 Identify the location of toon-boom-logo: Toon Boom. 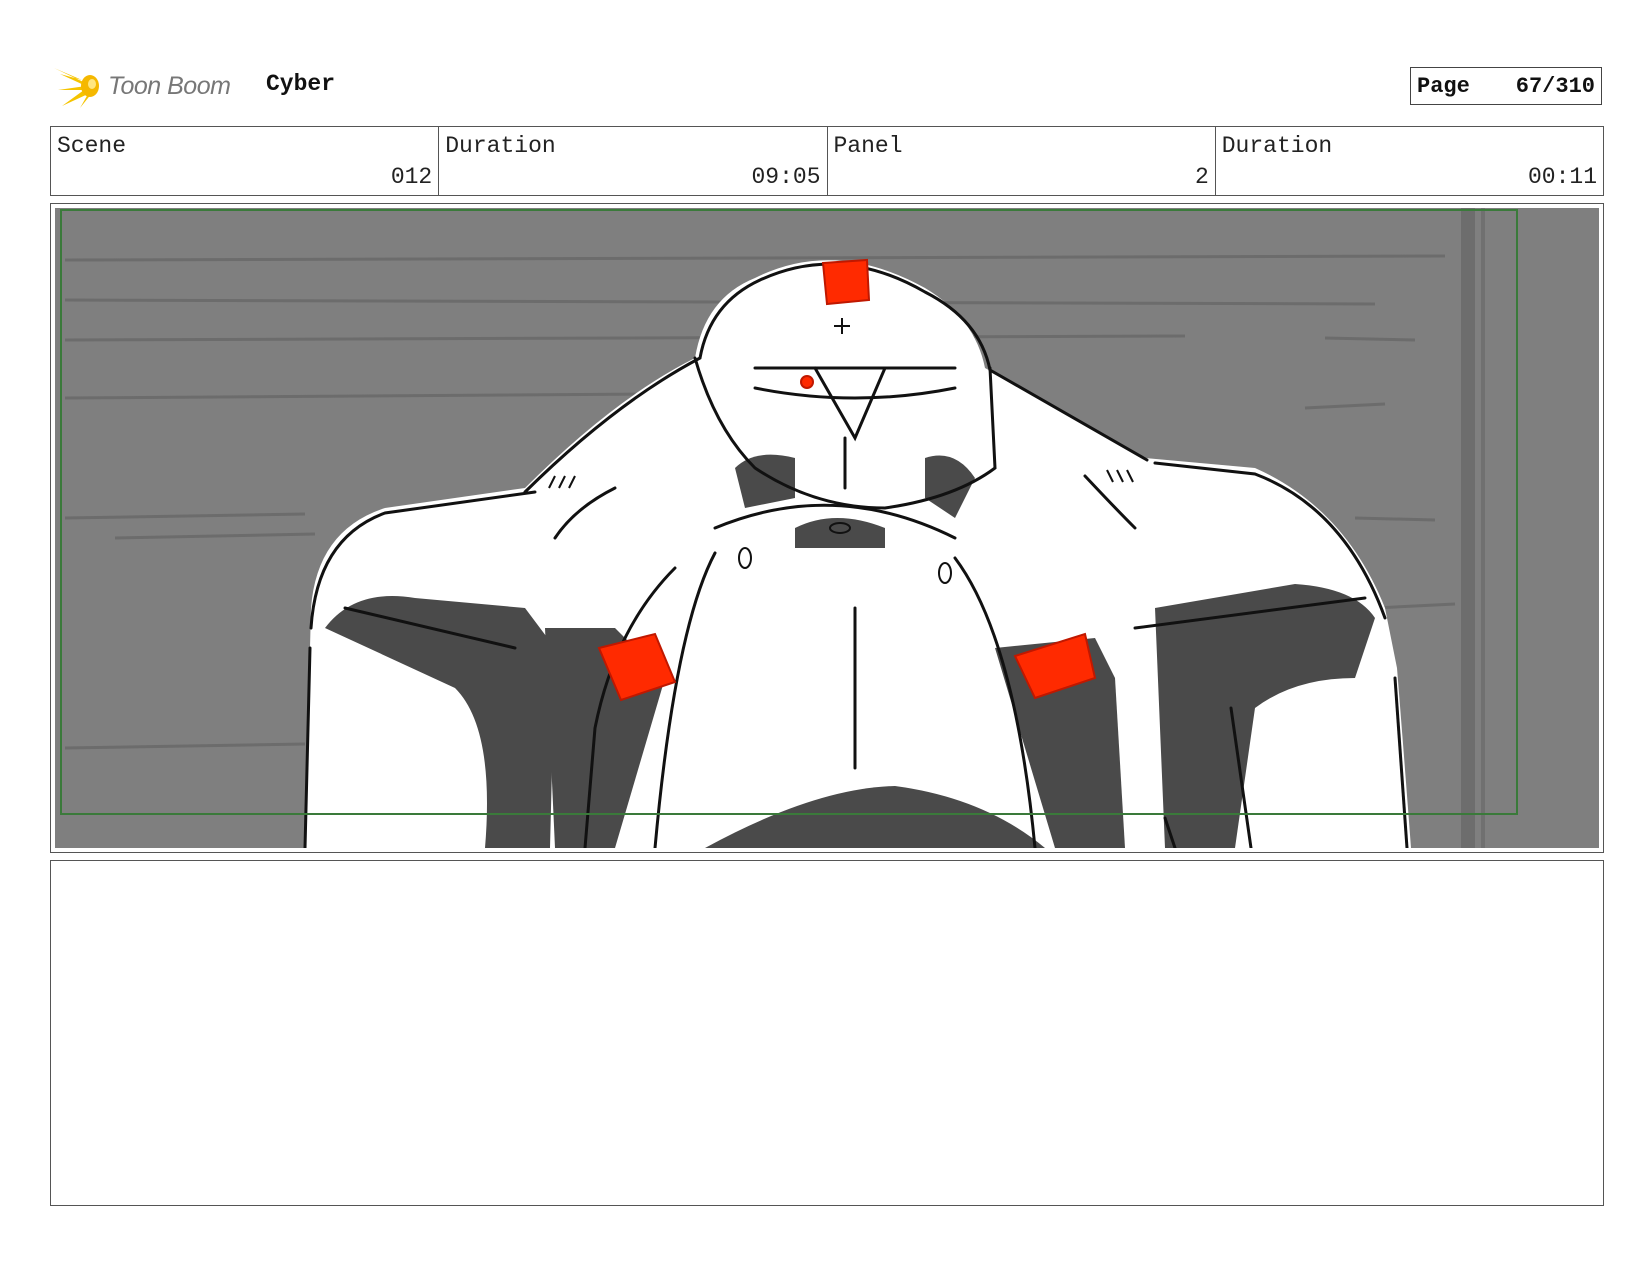
(141, 86).